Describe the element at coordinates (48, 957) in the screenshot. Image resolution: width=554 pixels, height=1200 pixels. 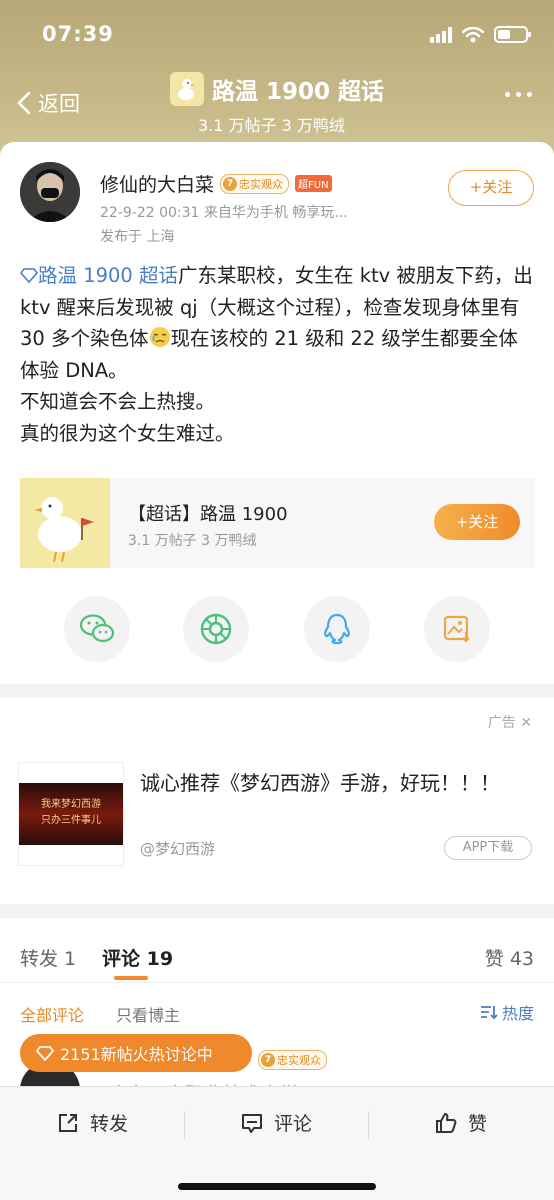
I see `tab-repost: 转发 1` at that location.